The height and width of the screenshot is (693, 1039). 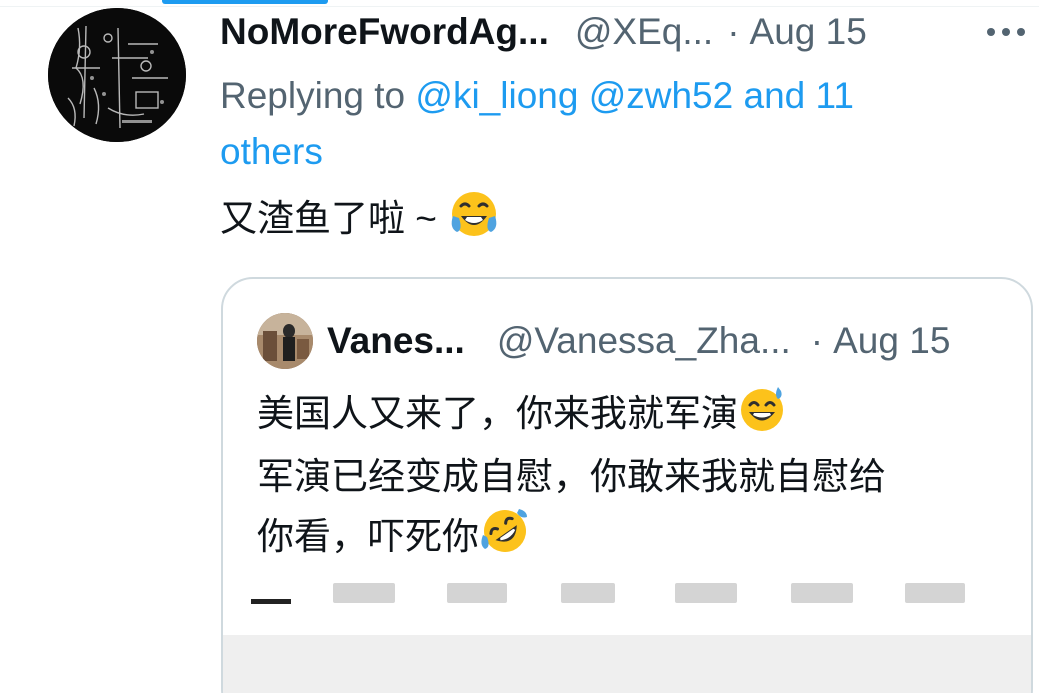 What do you see at coordinates (505, 539) in the screenshot?
I see `rofl-icon` at bounding box center [505, 539].